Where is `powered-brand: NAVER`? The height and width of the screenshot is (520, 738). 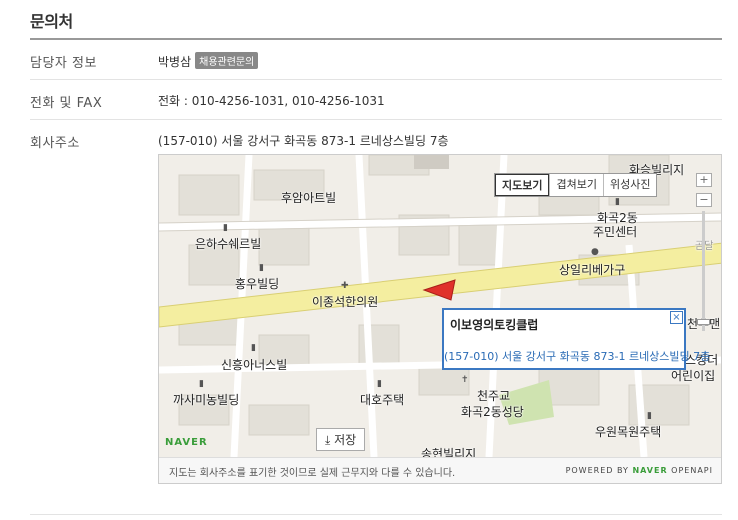
powered-brand: NAVER is located at coordinates (650, 470).